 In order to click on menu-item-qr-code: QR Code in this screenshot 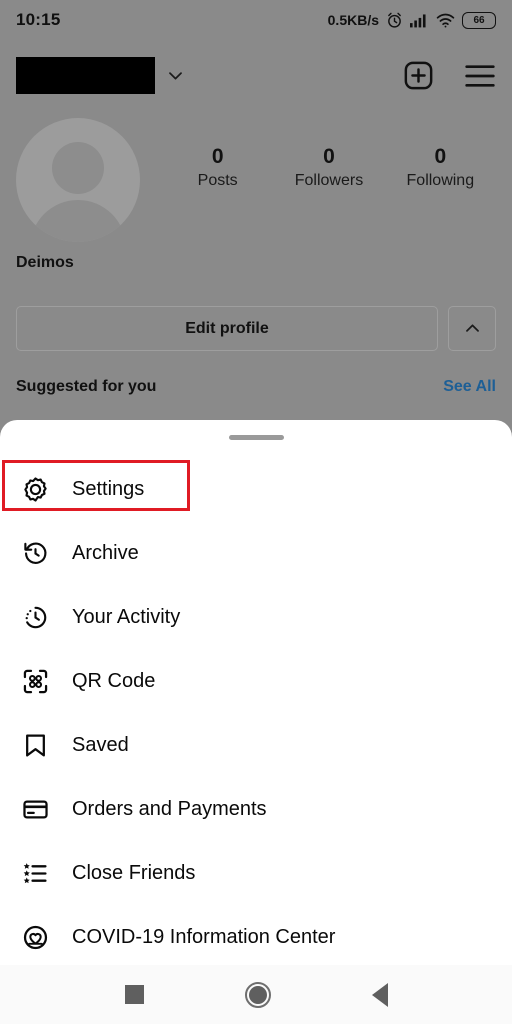, I will do `click(256, 681)`.